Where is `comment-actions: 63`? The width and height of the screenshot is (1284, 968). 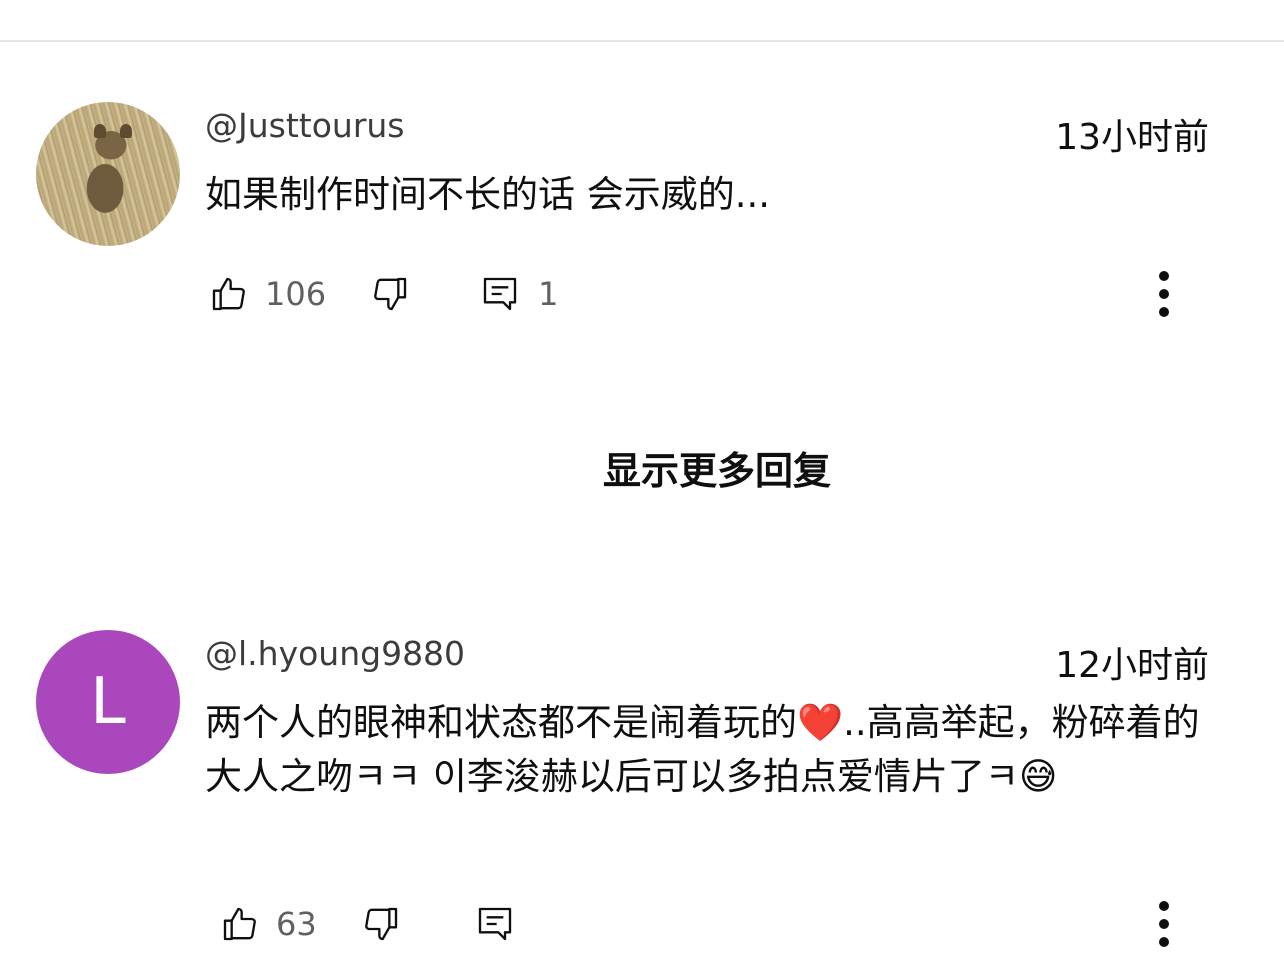 comment-actions: 63 is located at coordinates (367, 924).